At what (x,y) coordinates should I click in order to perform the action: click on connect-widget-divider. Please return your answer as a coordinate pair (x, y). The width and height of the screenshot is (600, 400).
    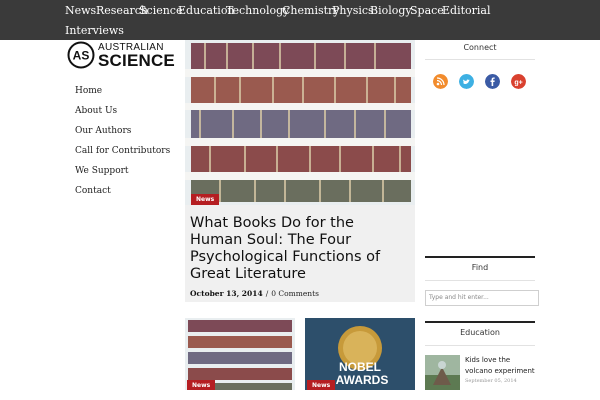
    Looking at the image, I should click on (480, 59).